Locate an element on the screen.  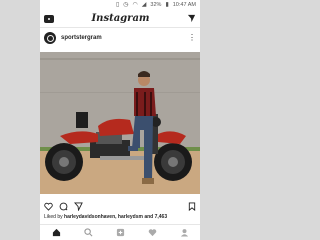
bottom-nav is located at coordinates (120, 232).